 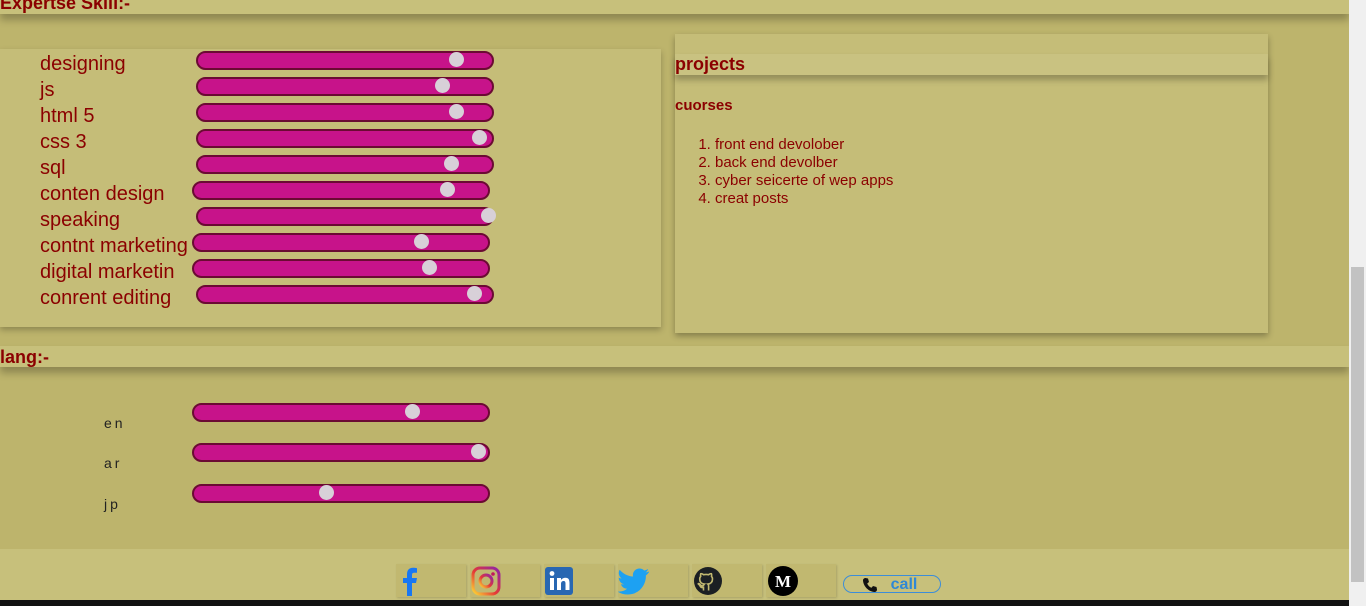 I want to click on scrollbar-thumb, so click(x=1357, y=424).